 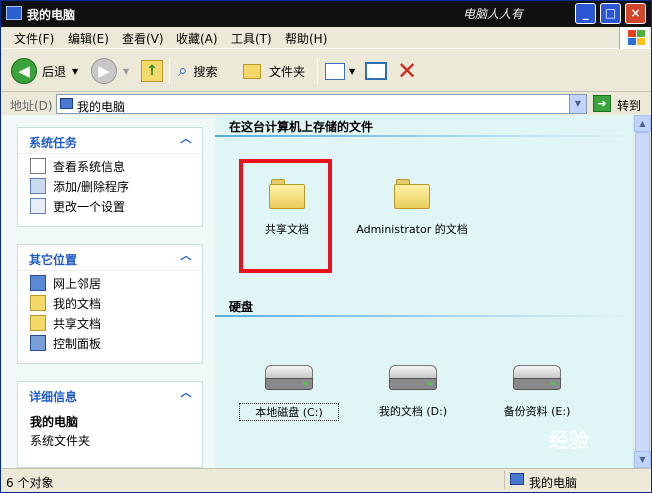 I want to click on status-location: 我的电脑, so click(x=553, y=483).